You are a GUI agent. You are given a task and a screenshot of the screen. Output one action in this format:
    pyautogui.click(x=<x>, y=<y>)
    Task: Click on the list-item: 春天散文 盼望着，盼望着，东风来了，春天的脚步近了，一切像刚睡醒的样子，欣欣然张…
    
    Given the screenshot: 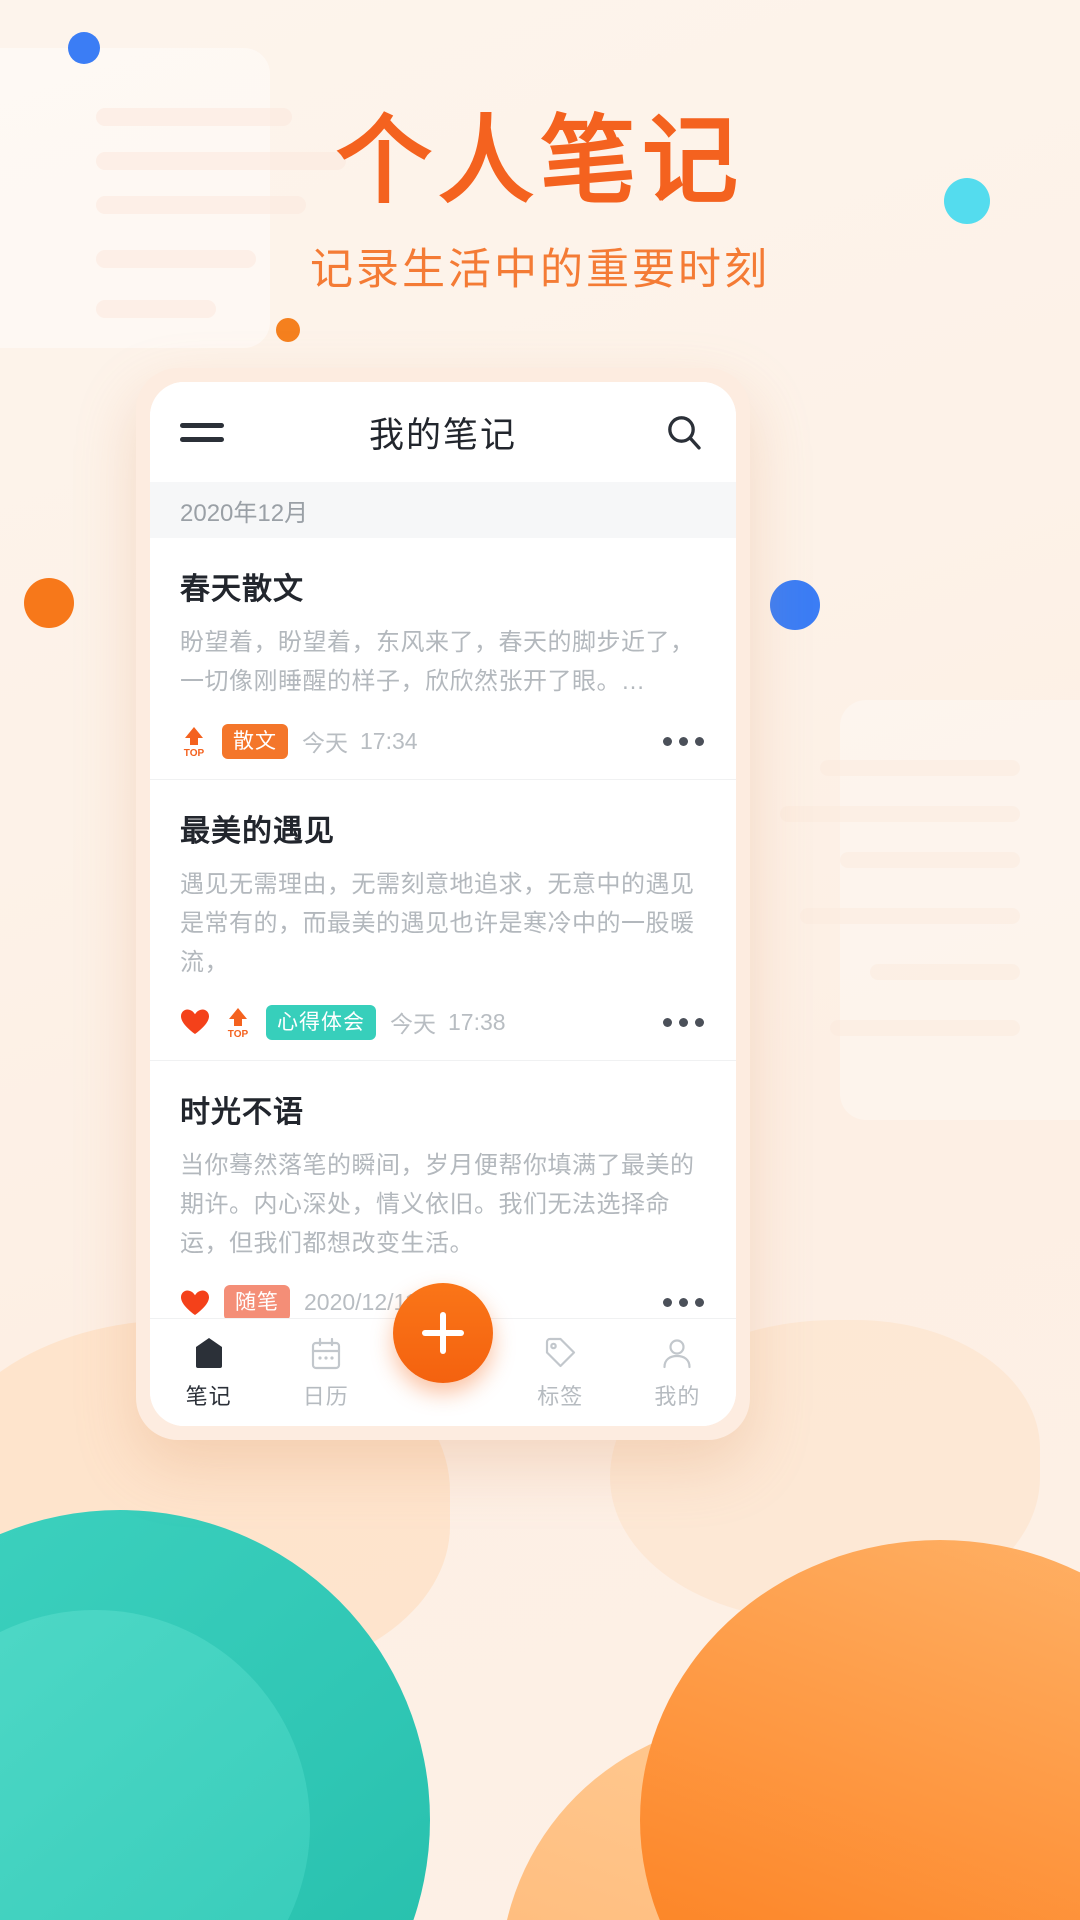 What is the action you would take?
    pyautogui.click(x=443, y=659)
    